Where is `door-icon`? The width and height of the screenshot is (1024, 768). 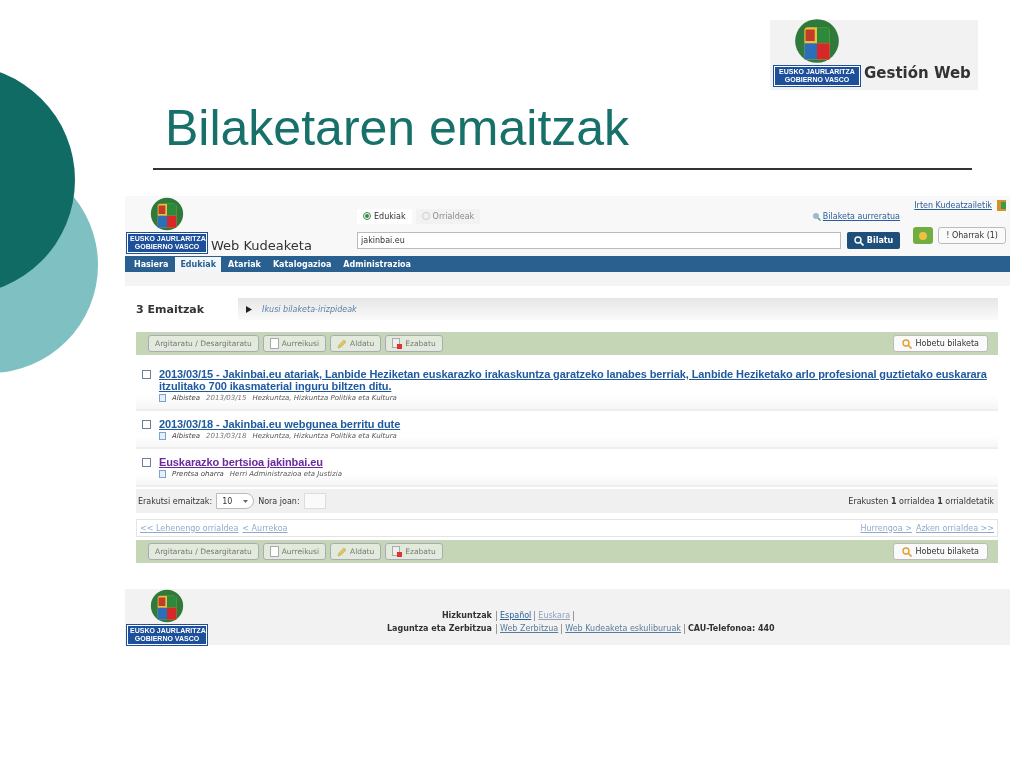
door-icon is located at coordinates (1001, 205).